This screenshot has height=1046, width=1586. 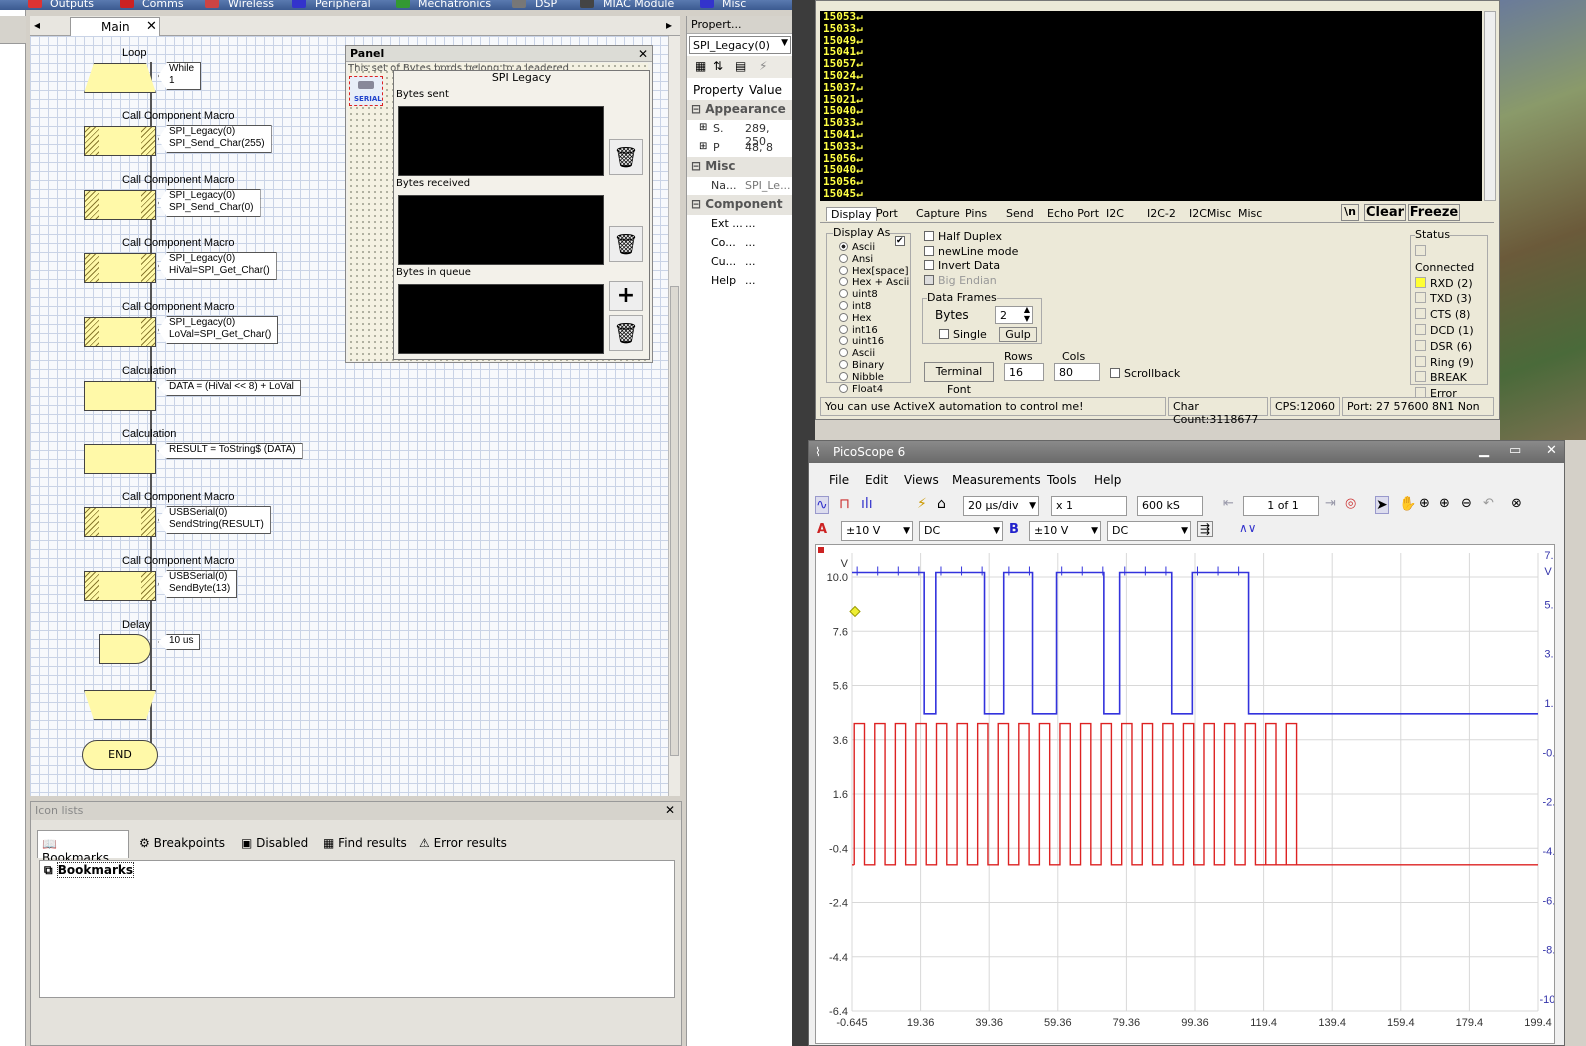 I want to click on bytes-input: 2 ▲ ▼, so click(x=1014, y=314).